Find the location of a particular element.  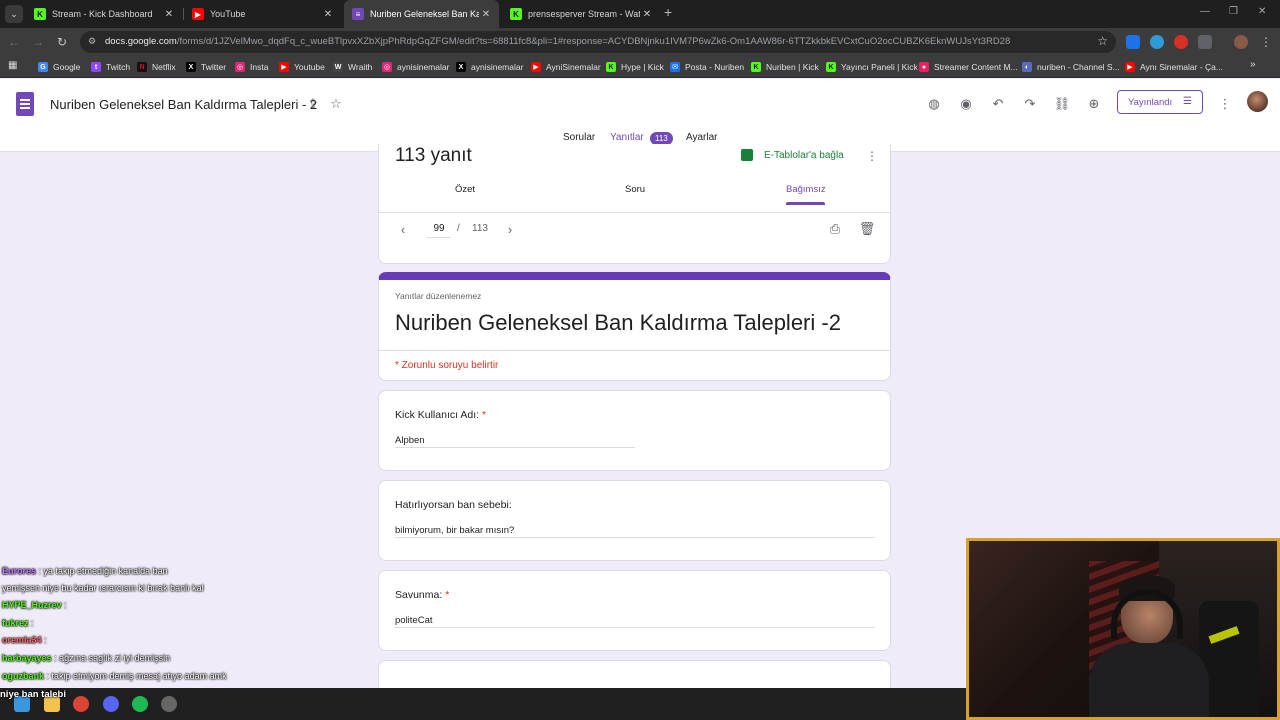

link-icon: ⛓ is located at coordinates (1062, 104).